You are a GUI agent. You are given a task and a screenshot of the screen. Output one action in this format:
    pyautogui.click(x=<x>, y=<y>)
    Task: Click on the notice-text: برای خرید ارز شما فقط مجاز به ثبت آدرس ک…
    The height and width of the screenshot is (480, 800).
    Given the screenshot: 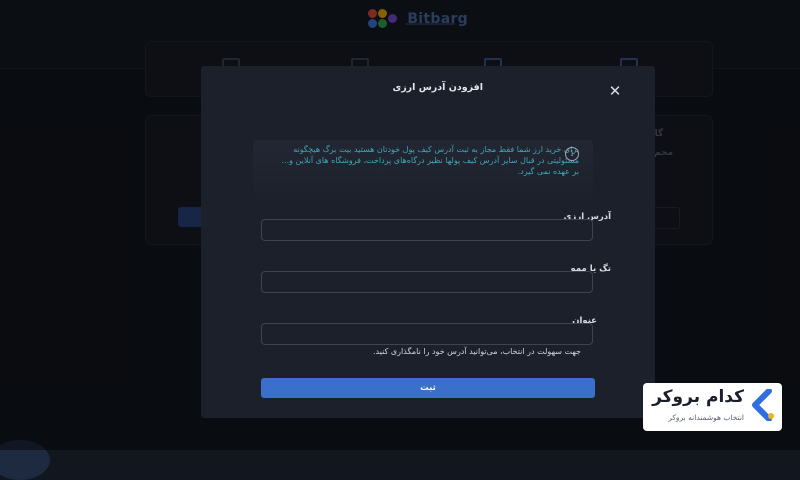 What is the action you would take?
    pyautogui.click(x=430, y=160)
    